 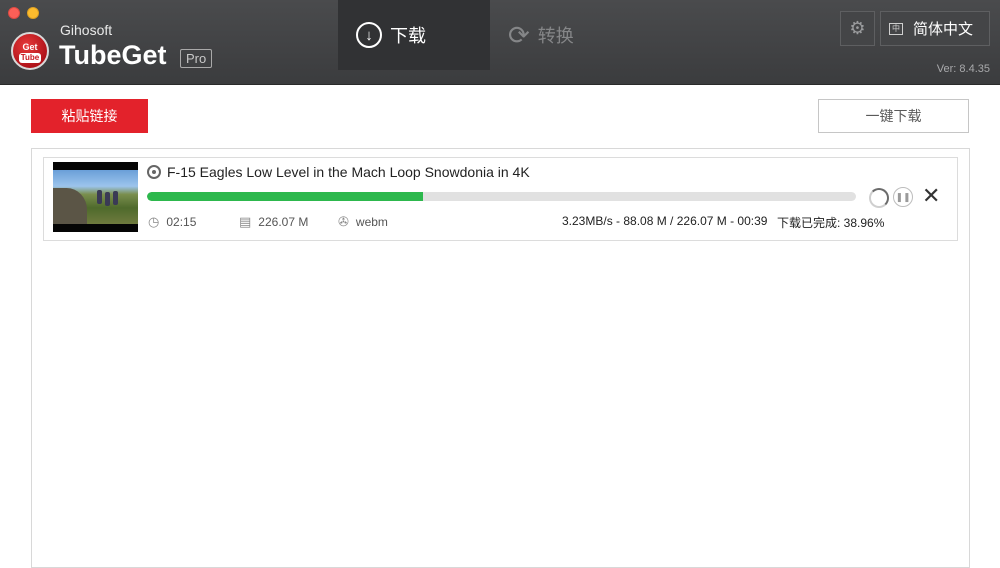 What do you see at coordinates (879, 198) in the screenshot?
I see `loading-spinner-icon` at bounding box center [879, 198].